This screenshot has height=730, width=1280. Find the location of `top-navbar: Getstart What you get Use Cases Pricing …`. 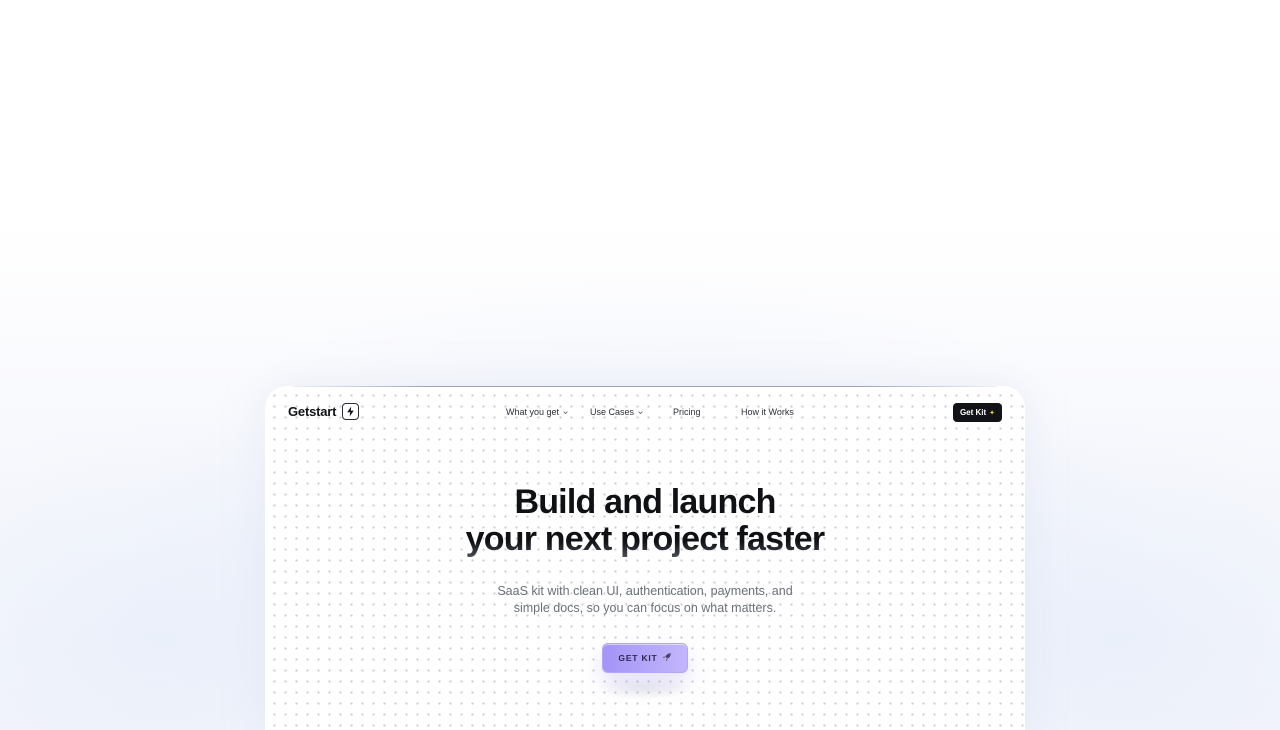

top-navbar: Getstart What you get Use Cases Pricing … is located at coordinates (645, 412).